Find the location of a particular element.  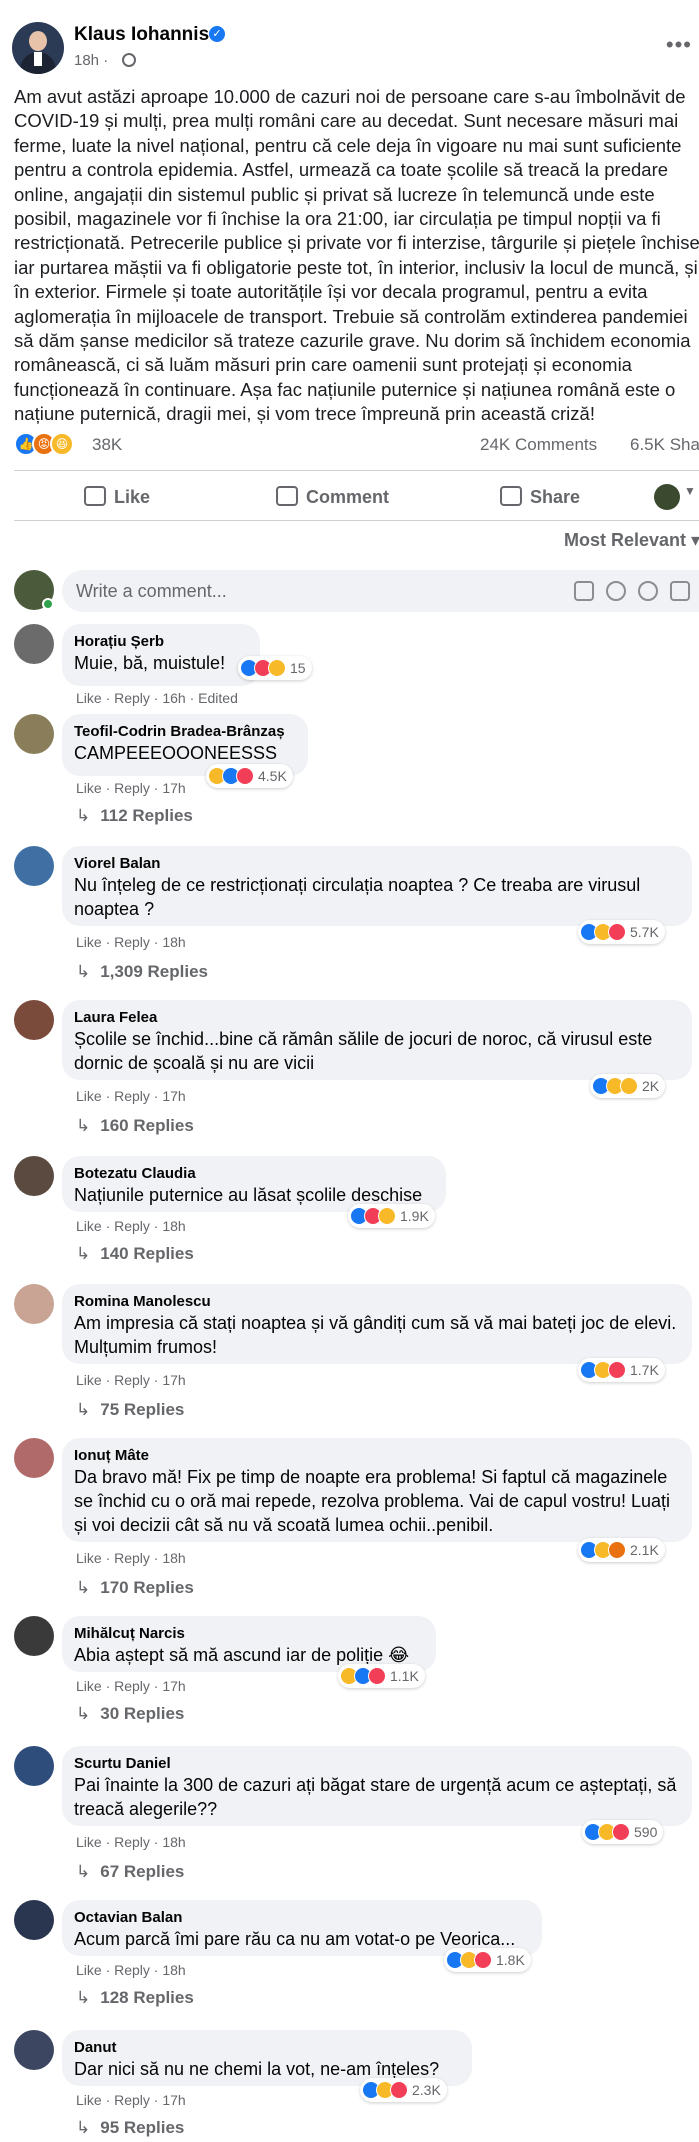

commenter-name: Mihălcuț Narcis is located at coordinates (249, 1633).